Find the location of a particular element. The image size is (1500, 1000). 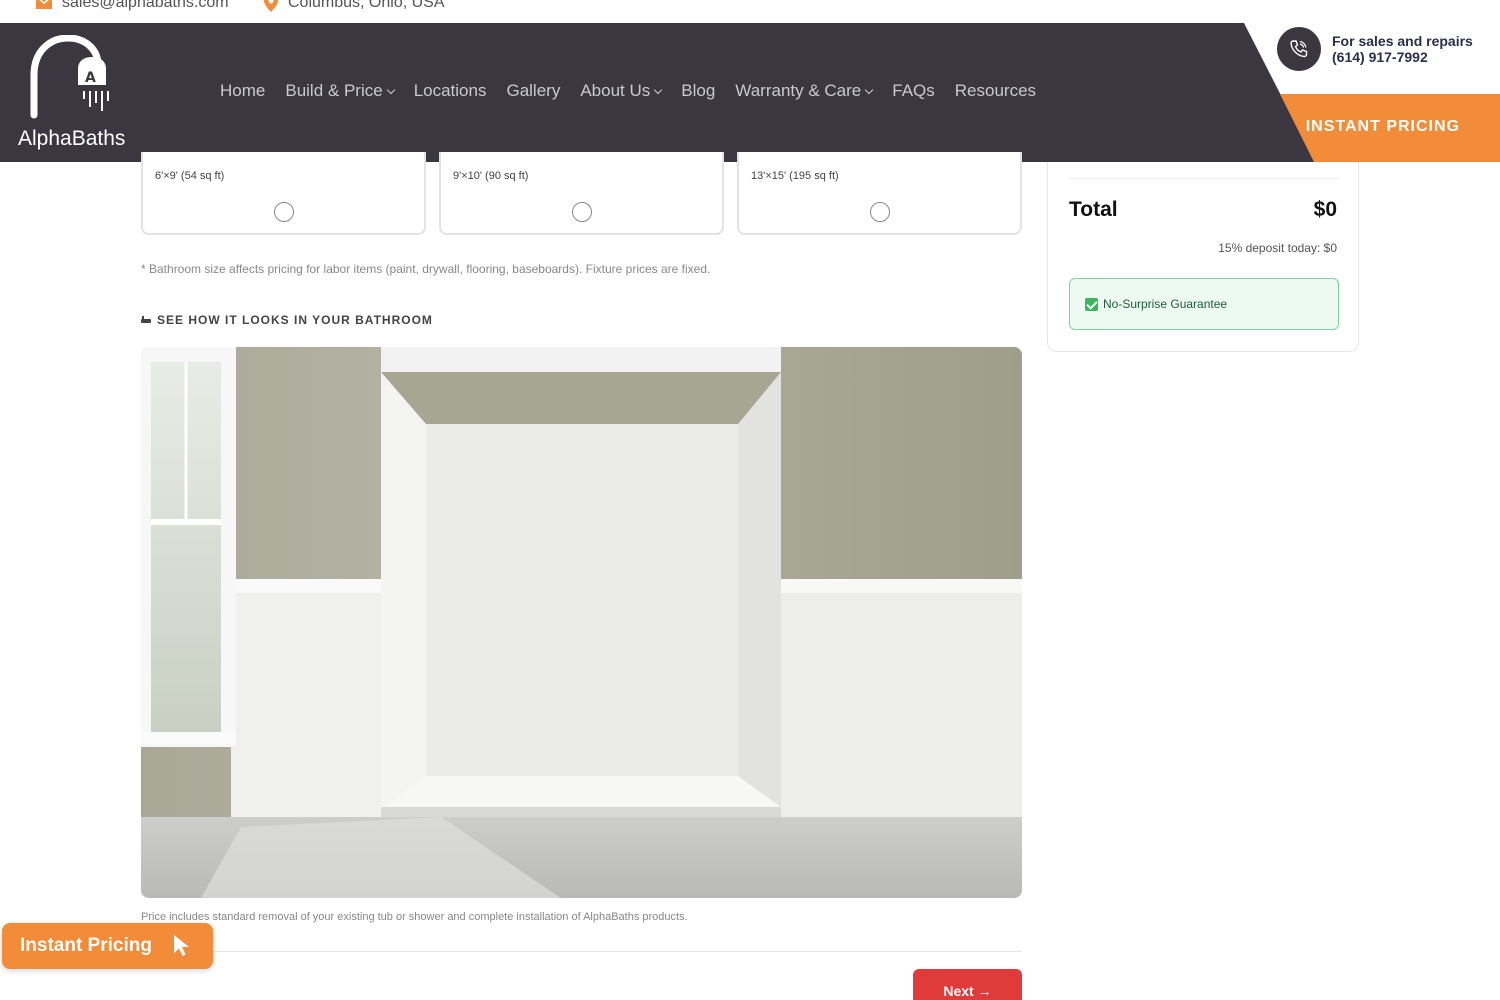

nav-label: Locations is located at coordinates (450, 90).